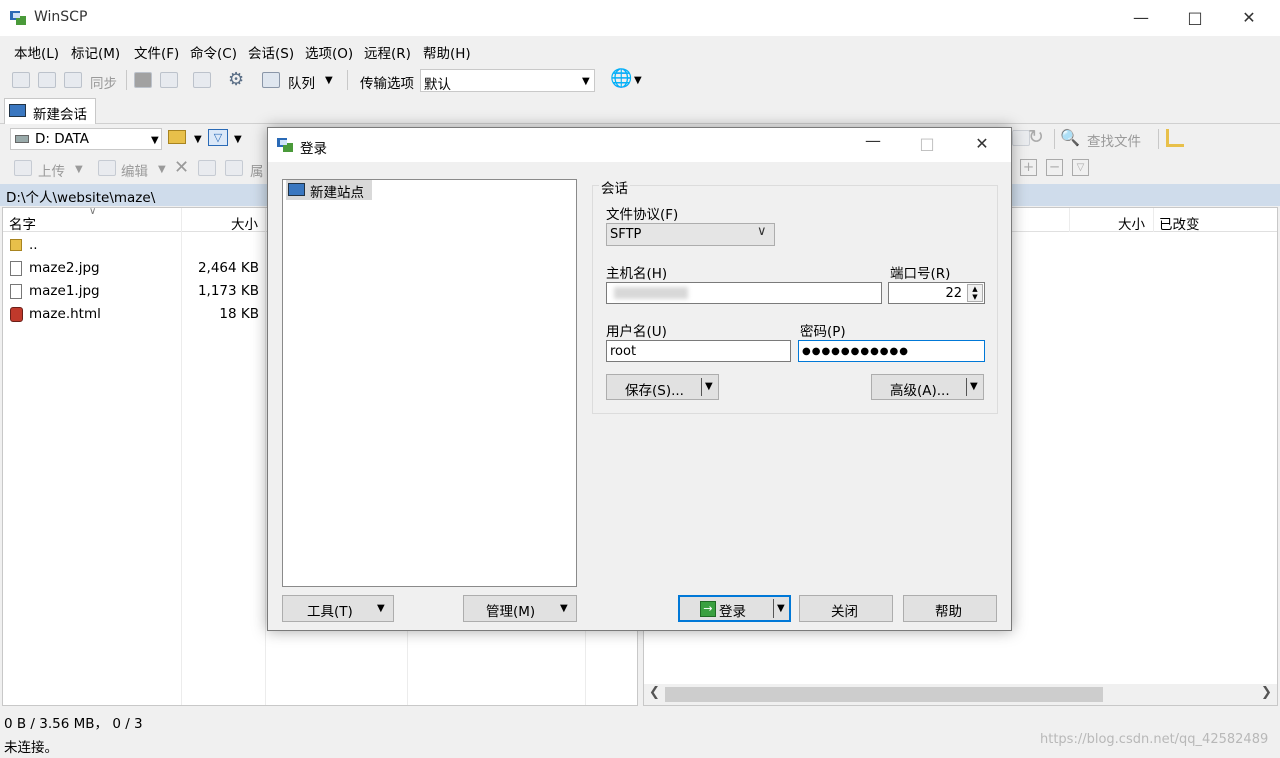  What do you see at coordinates (257, 170) in the screenshot?
I see `properties-label: 属` at bounding box center [257, 170].